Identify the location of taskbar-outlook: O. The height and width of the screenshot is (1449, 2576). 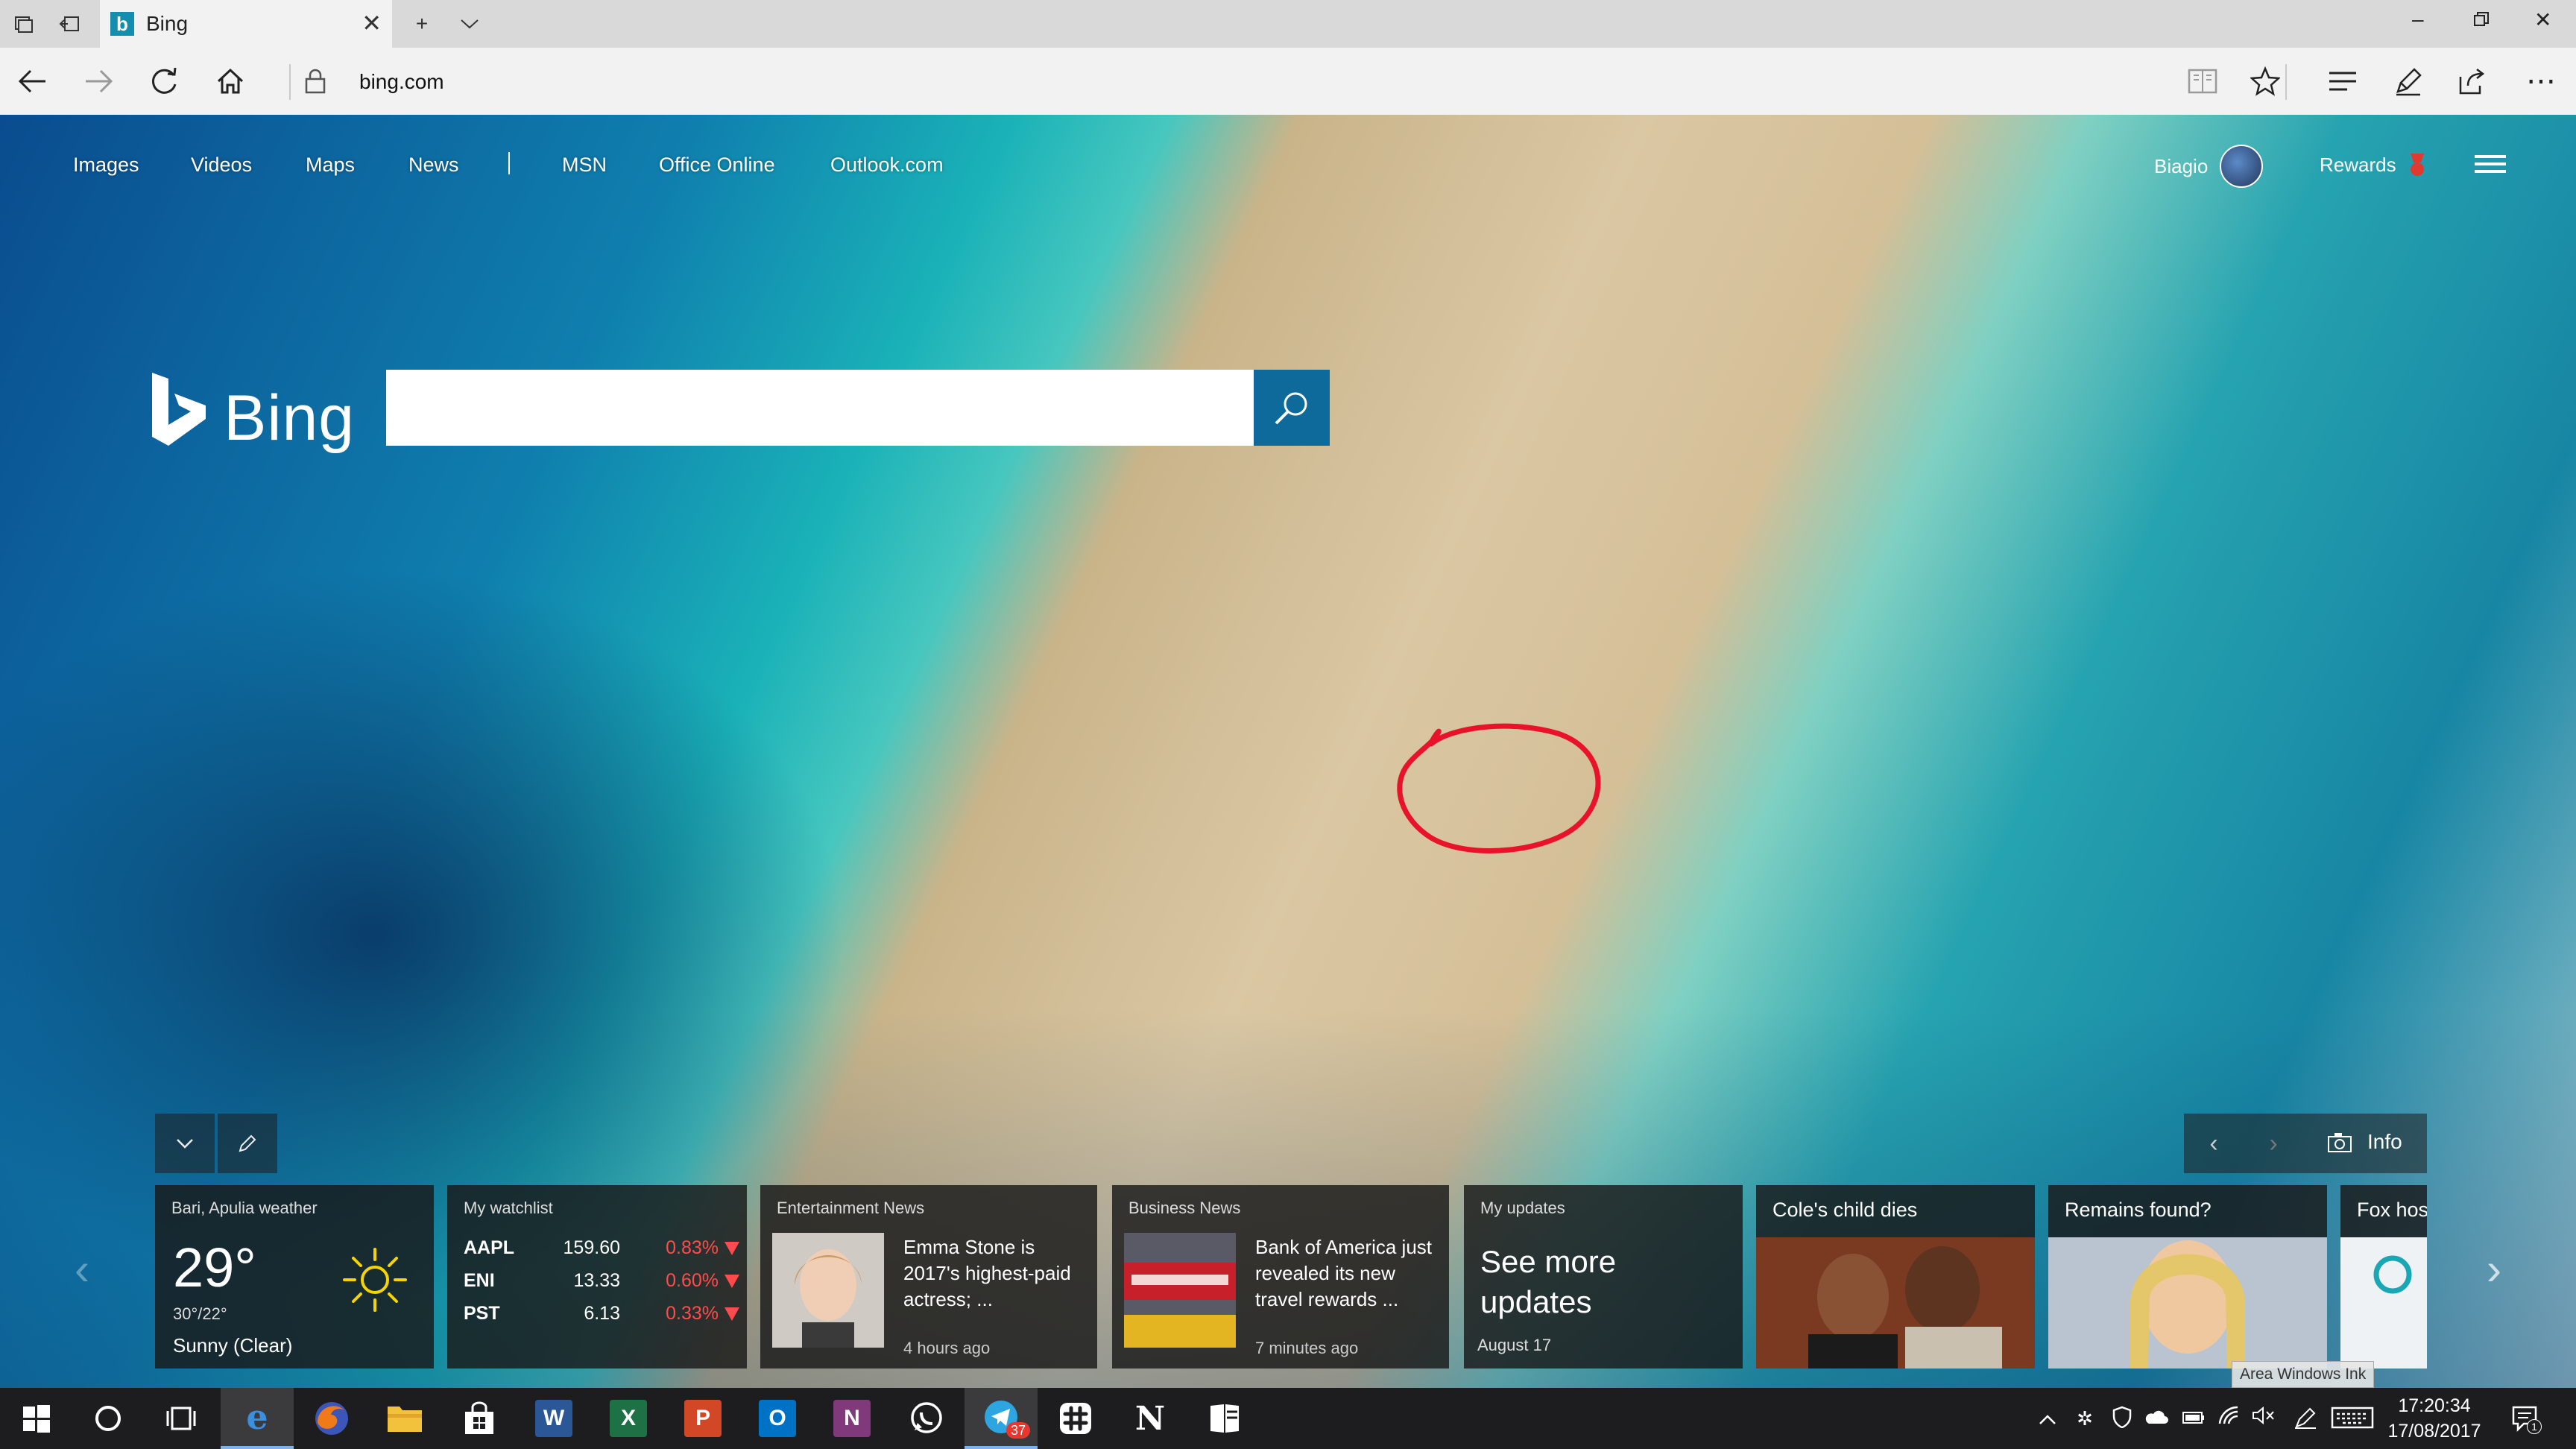
(777, 1418).